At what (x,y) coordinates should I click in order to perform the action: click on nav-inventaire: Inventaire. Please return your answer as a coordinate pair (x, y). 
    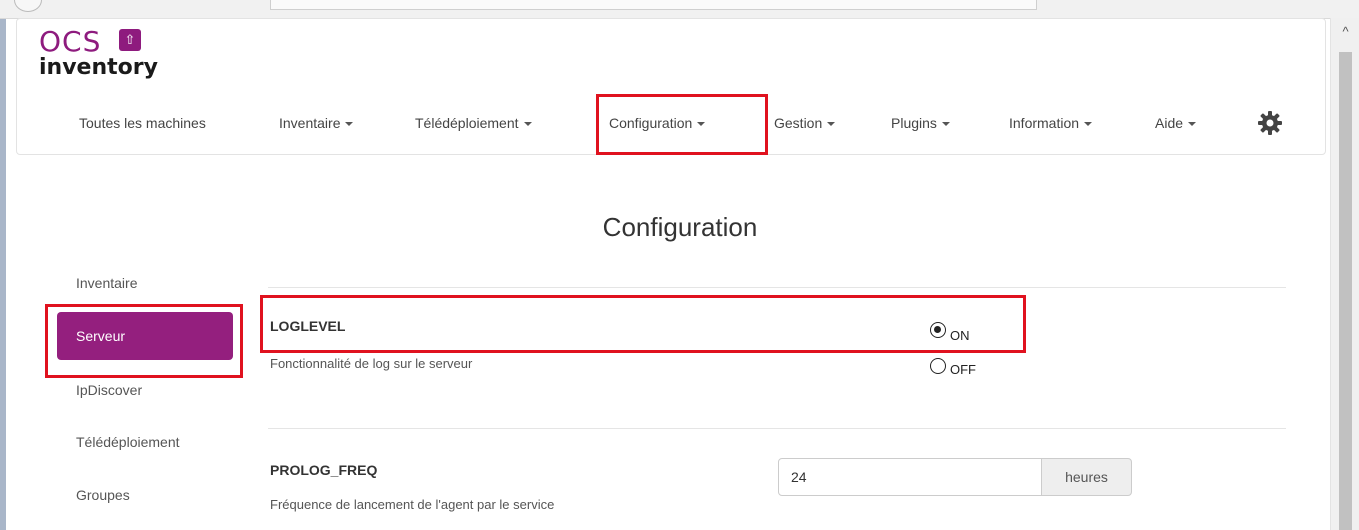
    Looking at the image, I should click on (316, 123).